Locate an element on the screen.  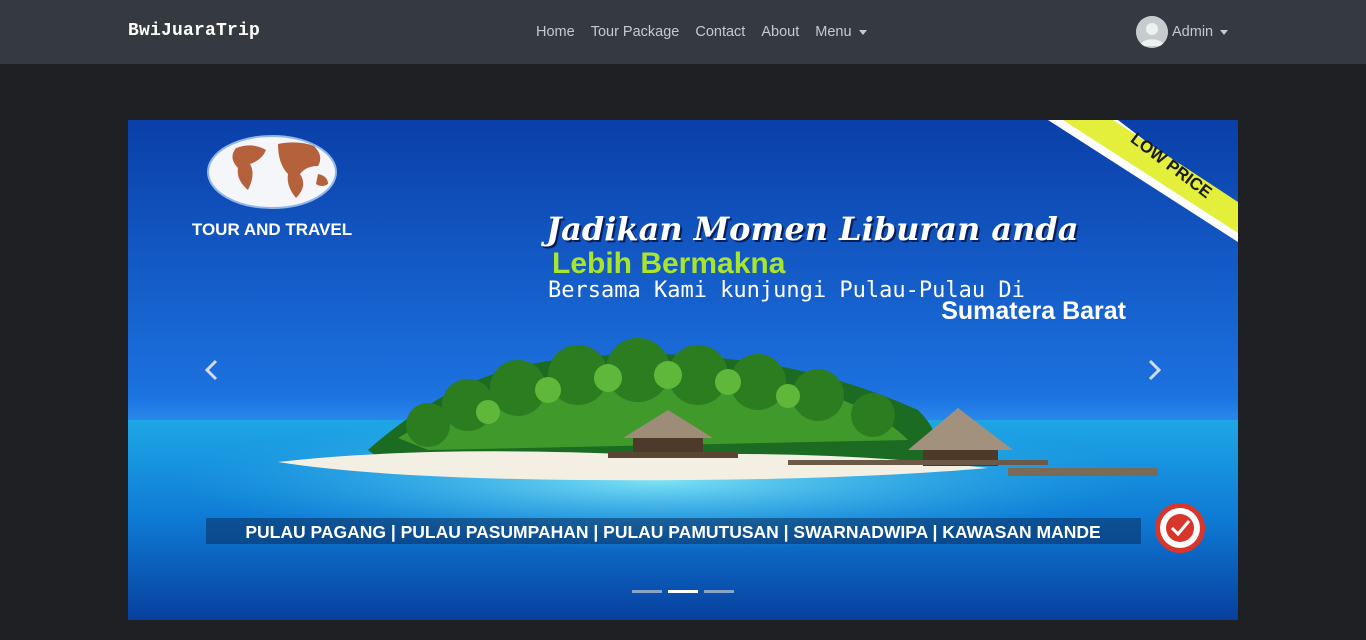
globe-logo is located at coordinates (272, 172).